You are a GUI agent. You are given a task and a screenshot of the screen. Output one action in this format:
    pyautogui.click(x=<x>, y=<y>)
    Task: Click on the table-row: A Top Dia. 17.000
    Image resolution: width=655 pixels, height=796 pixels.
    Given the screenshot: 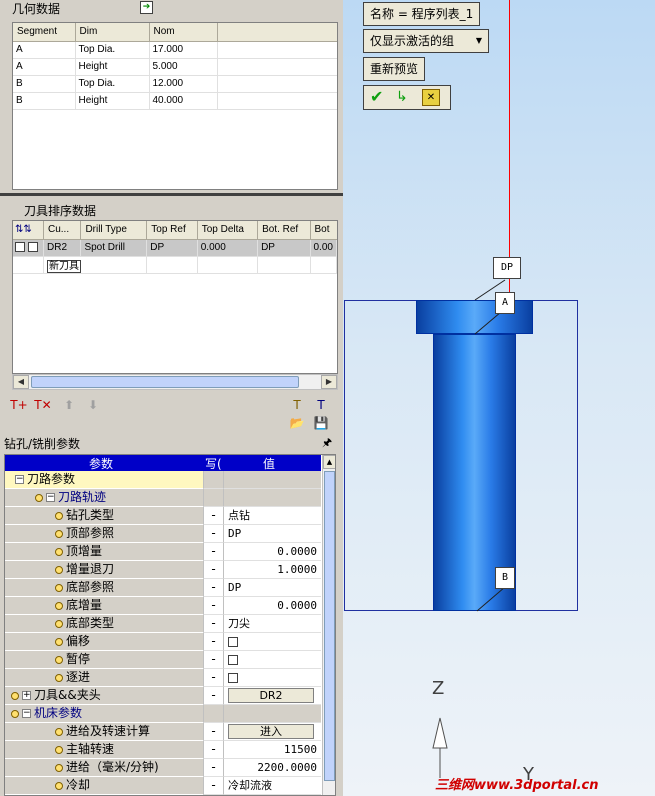 What is the action you would take?
    pyautogui.click(x=175, y=50)
    